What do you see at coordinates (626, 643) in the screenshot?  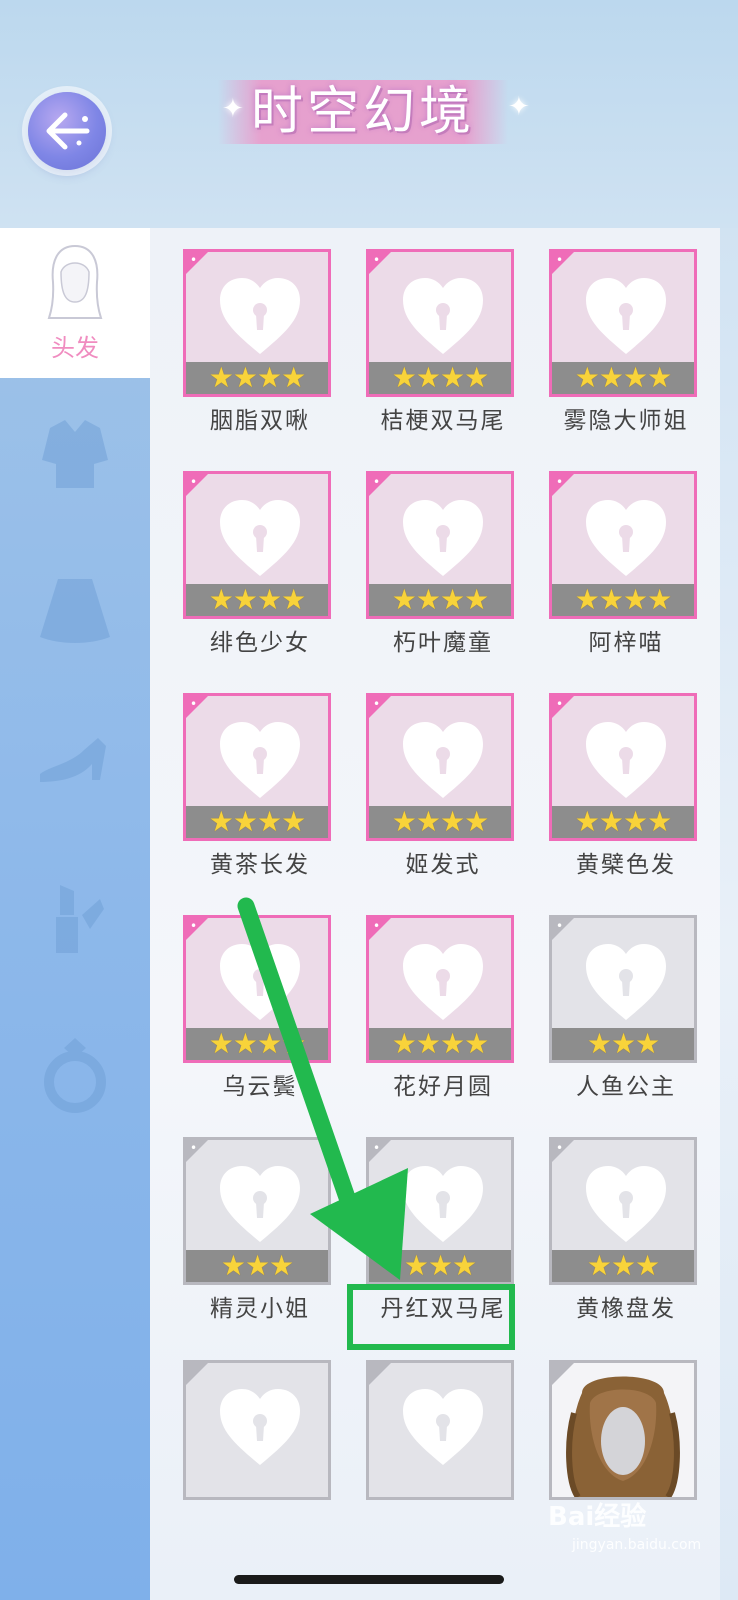 I see `item-name: 阿梓喵` at bounding box center [626, 643].